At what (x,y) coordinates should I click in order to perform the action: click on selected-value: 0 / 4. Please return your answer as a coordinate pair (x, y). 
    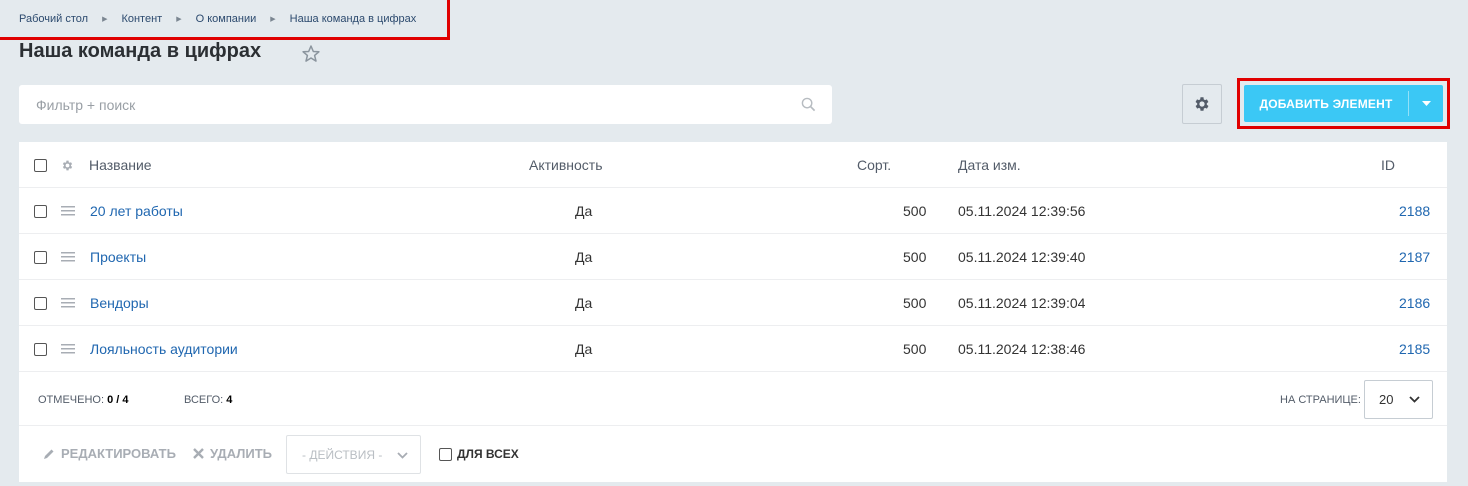
    Looking at the image, I should click on (118, 400).